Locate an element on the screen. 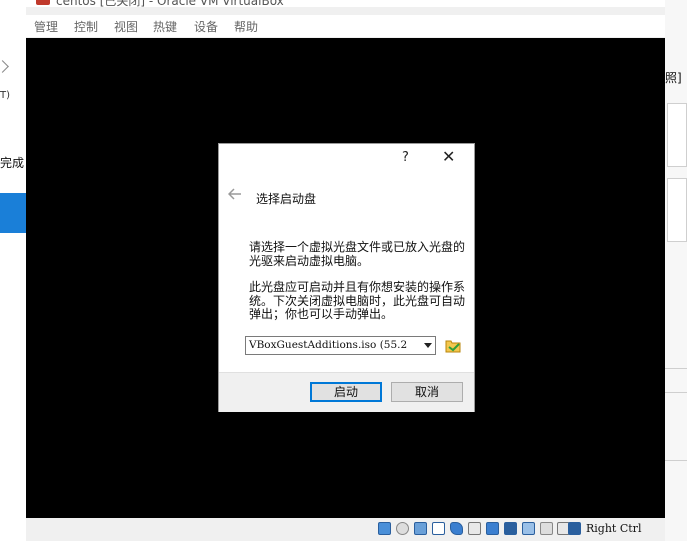 This screenshot has height=541, width=687. hard-disk-icon is located at coordinates (384, 528).